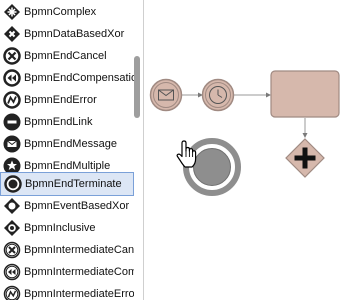 The height and width of the screenshot is (300, 350). What do you see at coordinates (12, 122) in the screenshot?
I see `end-link-icon` at bounding box center [12, 122].